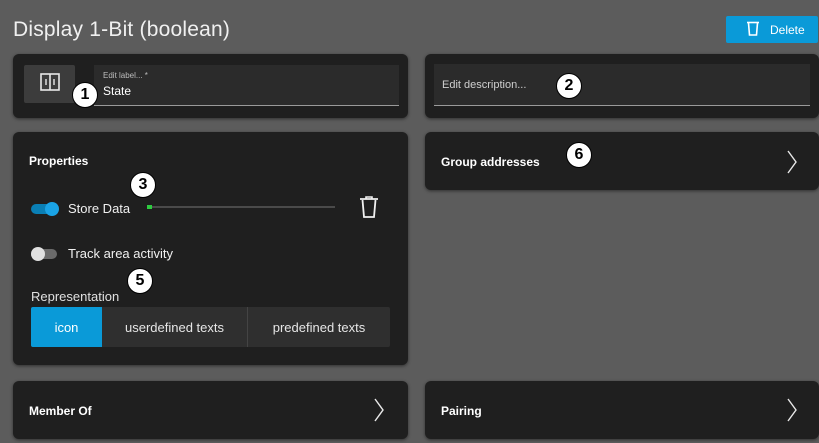 This screenshot has height=443, width=819. I want to click on group-addresses-title: Group addresses, so click(490, 162).